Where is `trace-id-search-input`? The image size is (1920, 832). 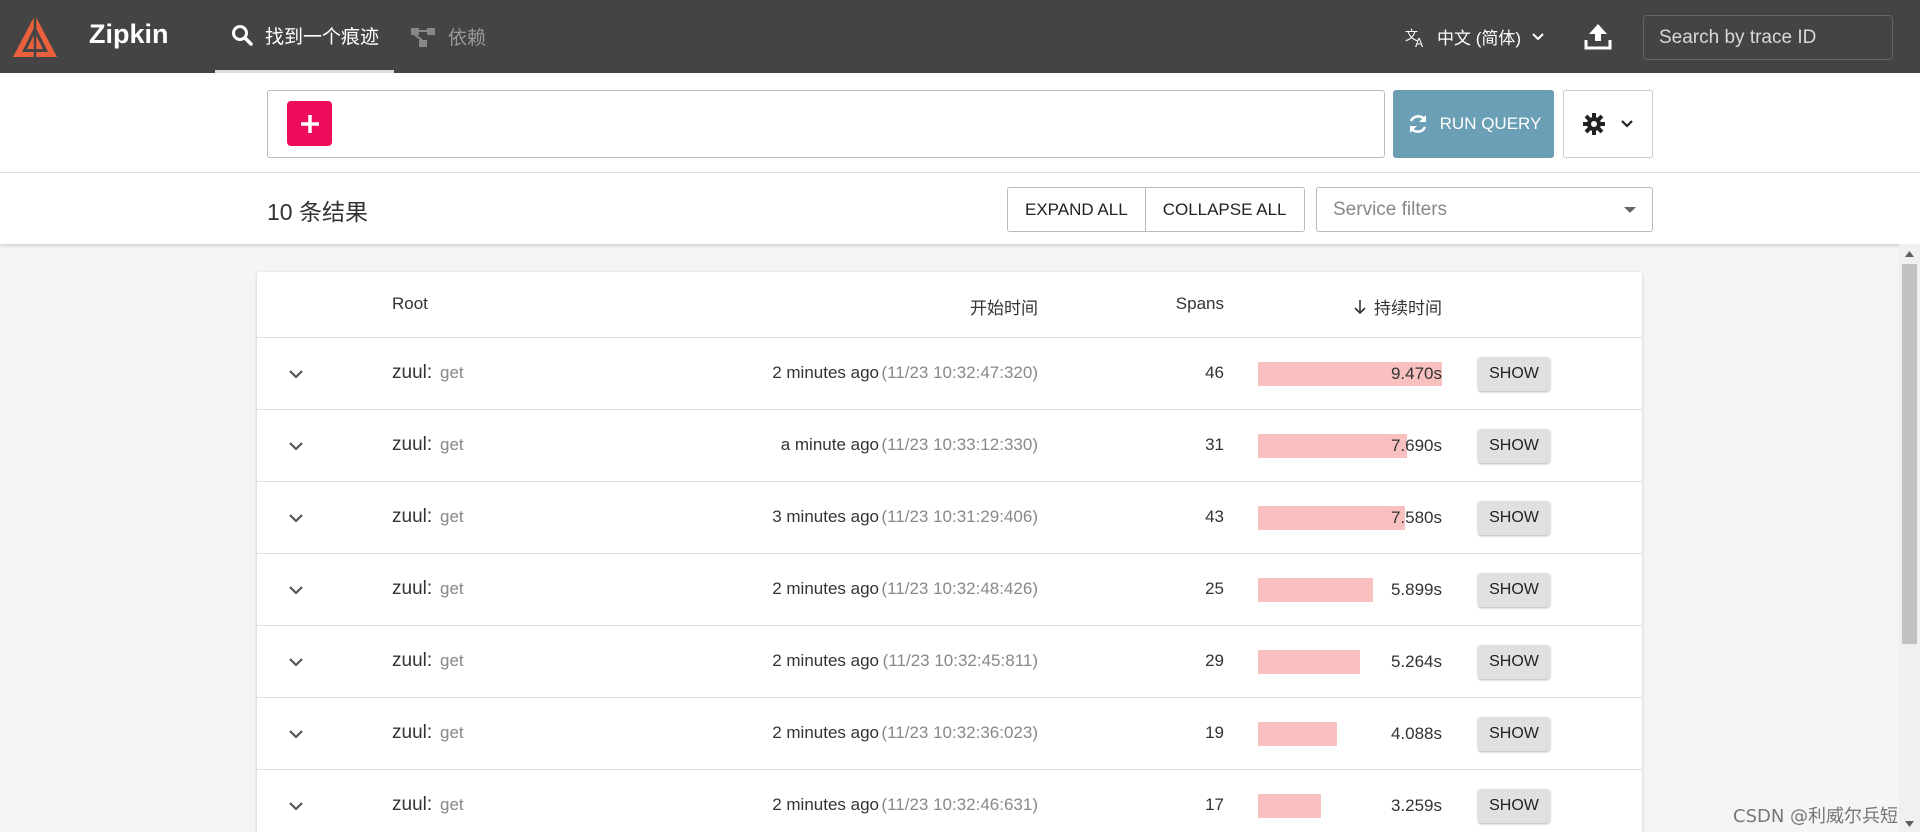 trace-id-search-input is located at coordinates (1768, 37).